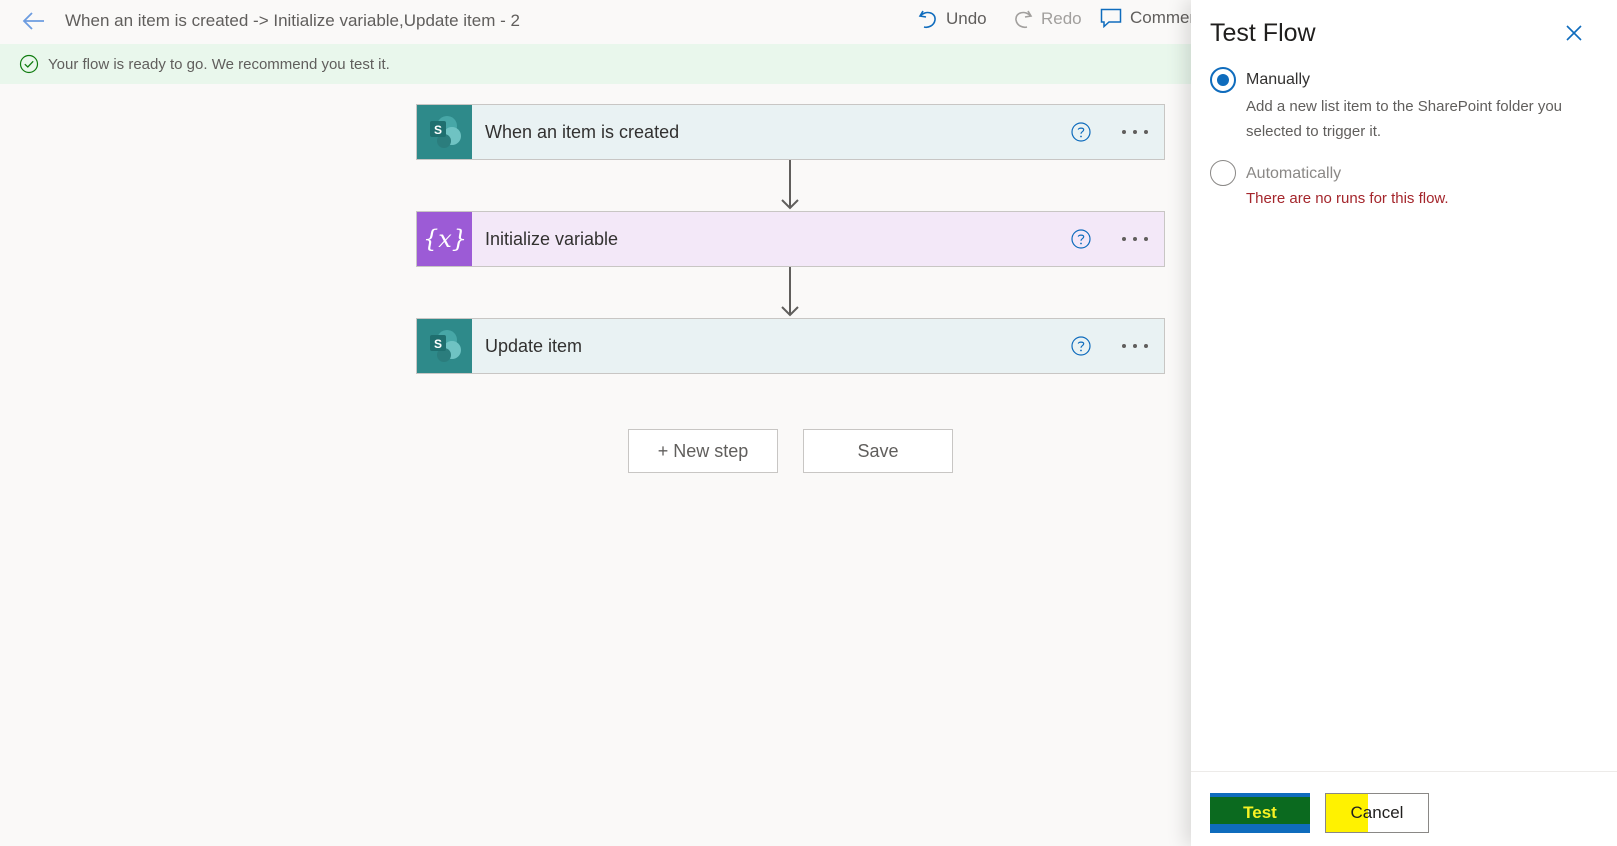 The image size is (1617, 846). What do you see at coordinates (790, 239) in the screenshot?
I see `step-initialize-variable: {𝑥} Initialize variable` at bounding box center [790, 239].